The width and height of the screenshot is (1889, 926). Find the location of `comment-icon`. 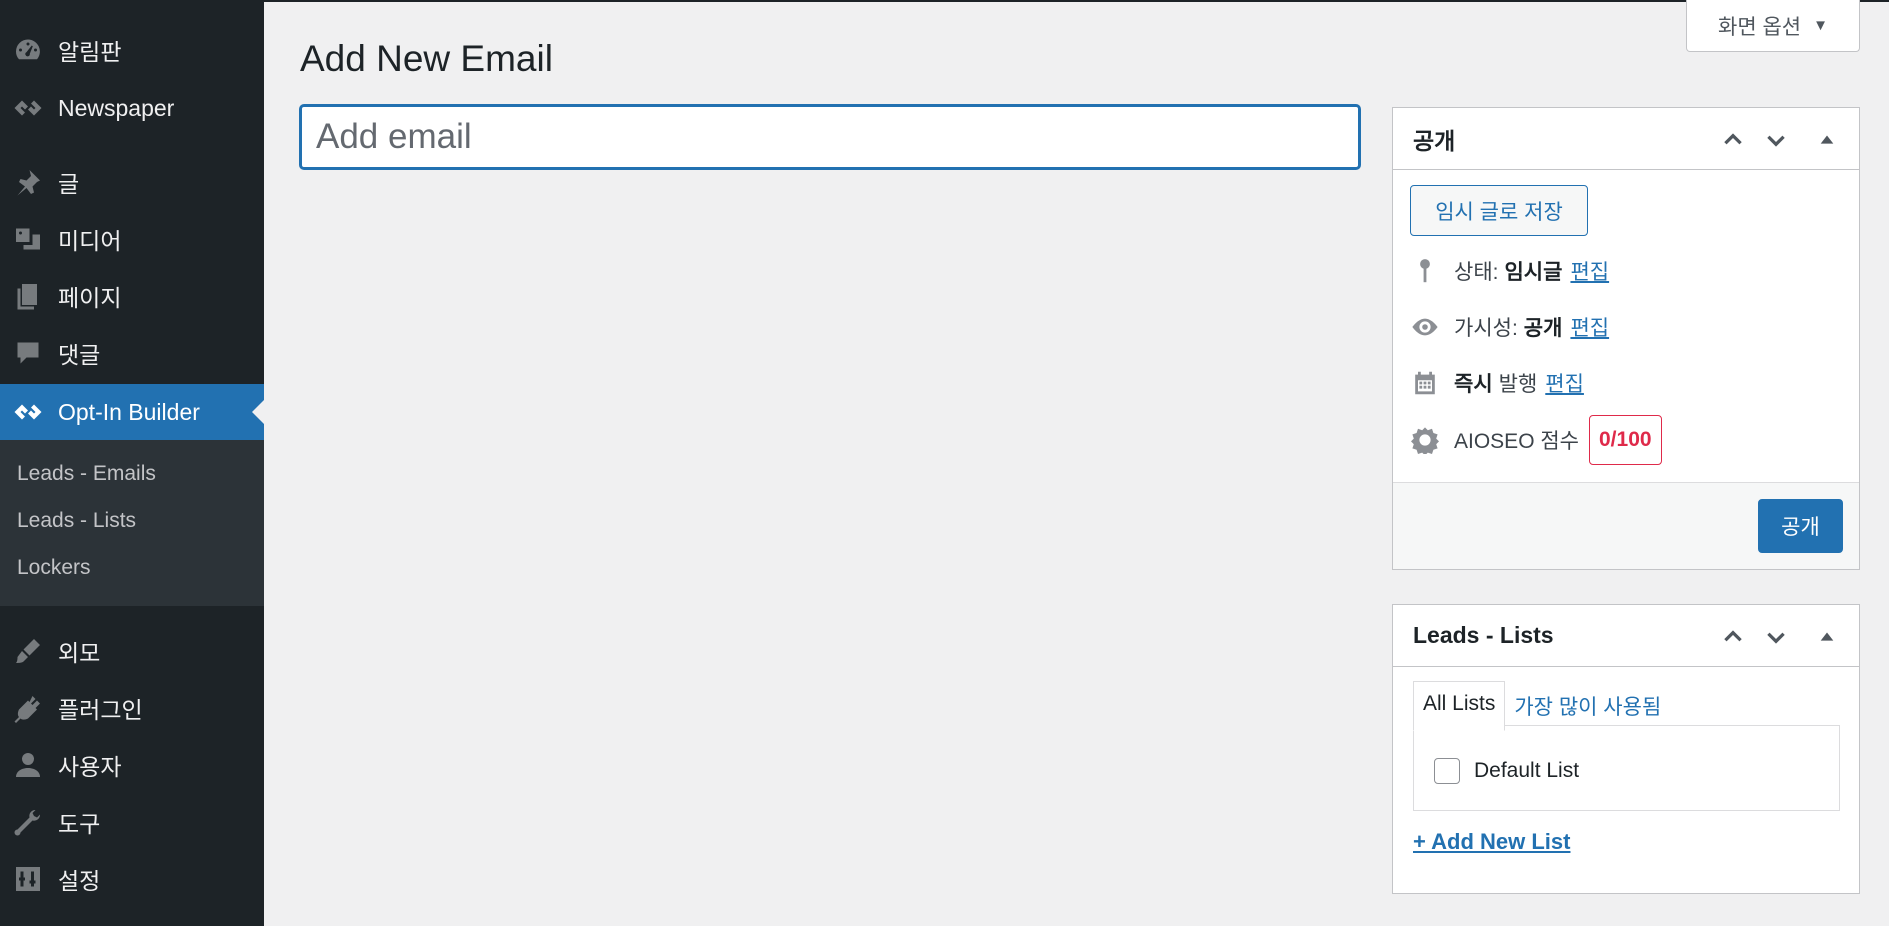

comment-icon is located at coordinates (28, 353).